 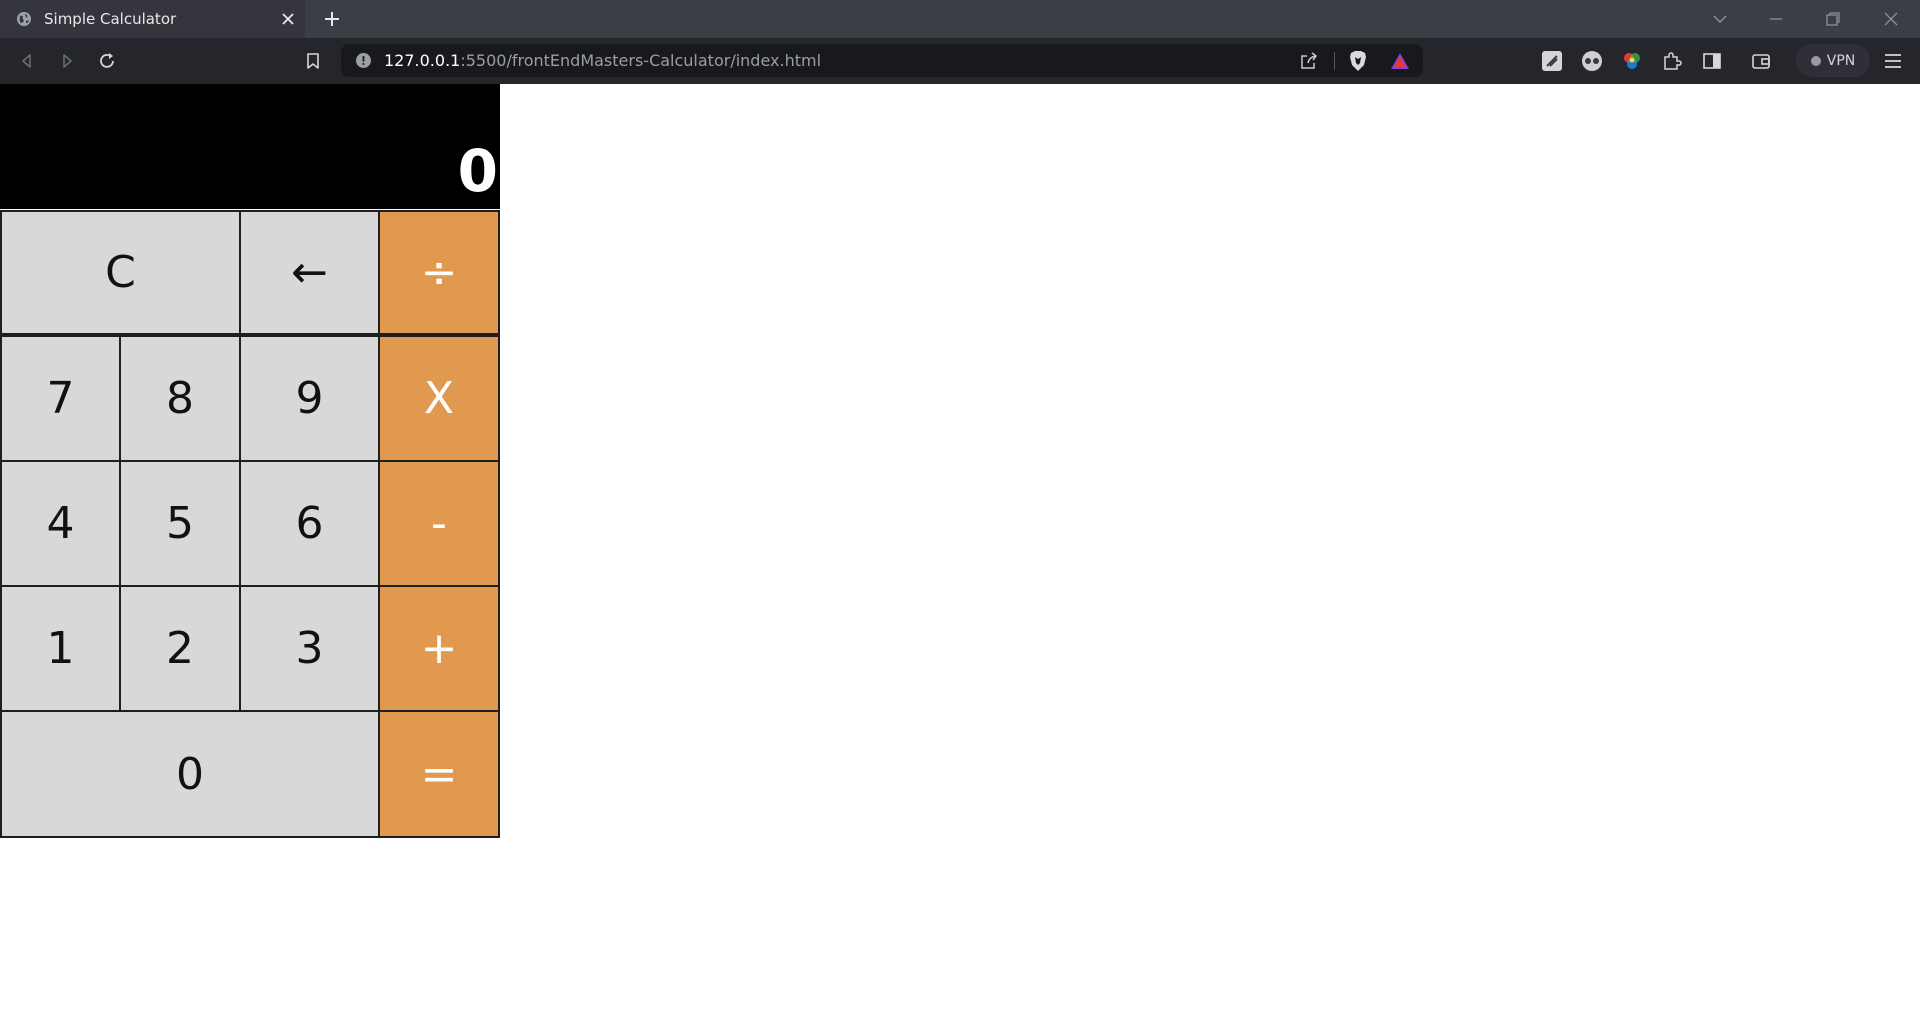 I want to click on digit-0-button: 0, so click(x=190, y=774).